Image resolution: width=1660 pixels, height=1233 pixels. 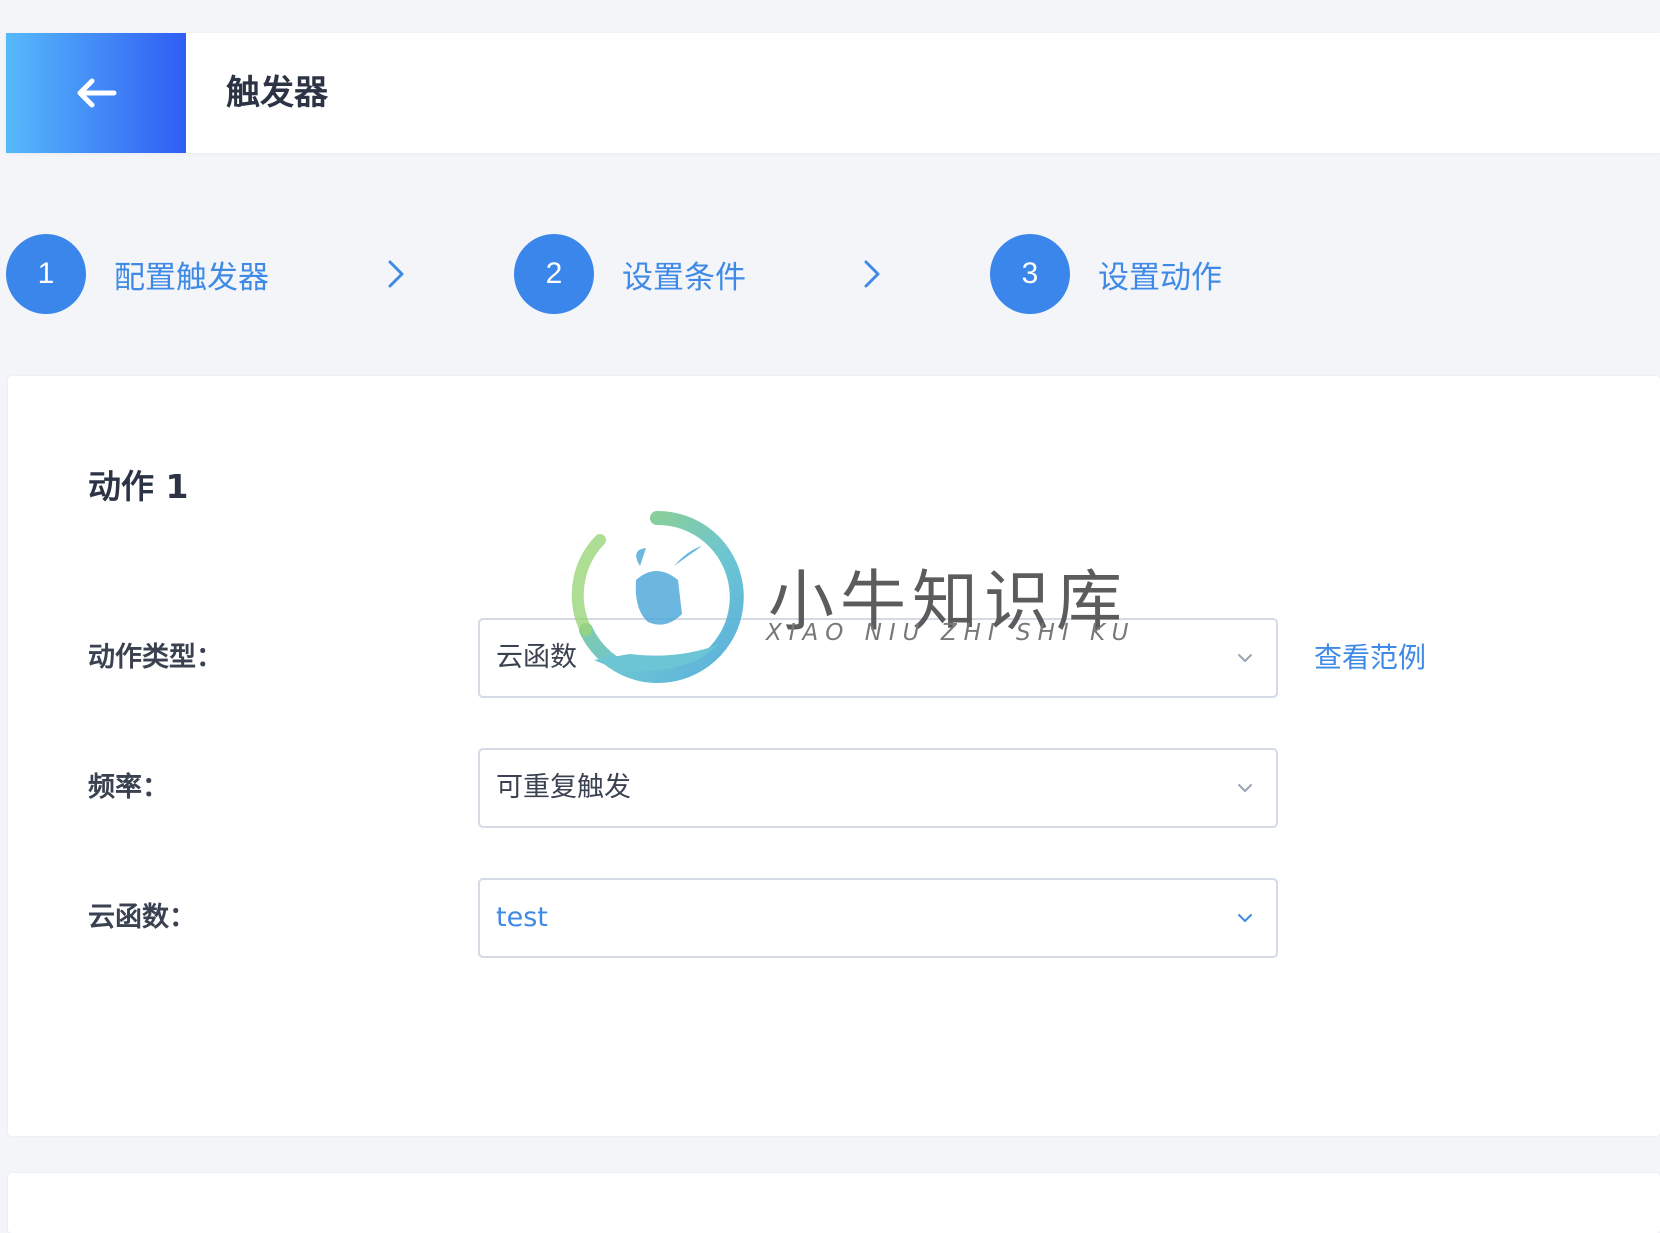 What do you see at coordinates (128, 787) in the screenshot?
I see `frequency-label: 频率：` at bounding box center [128, 787].